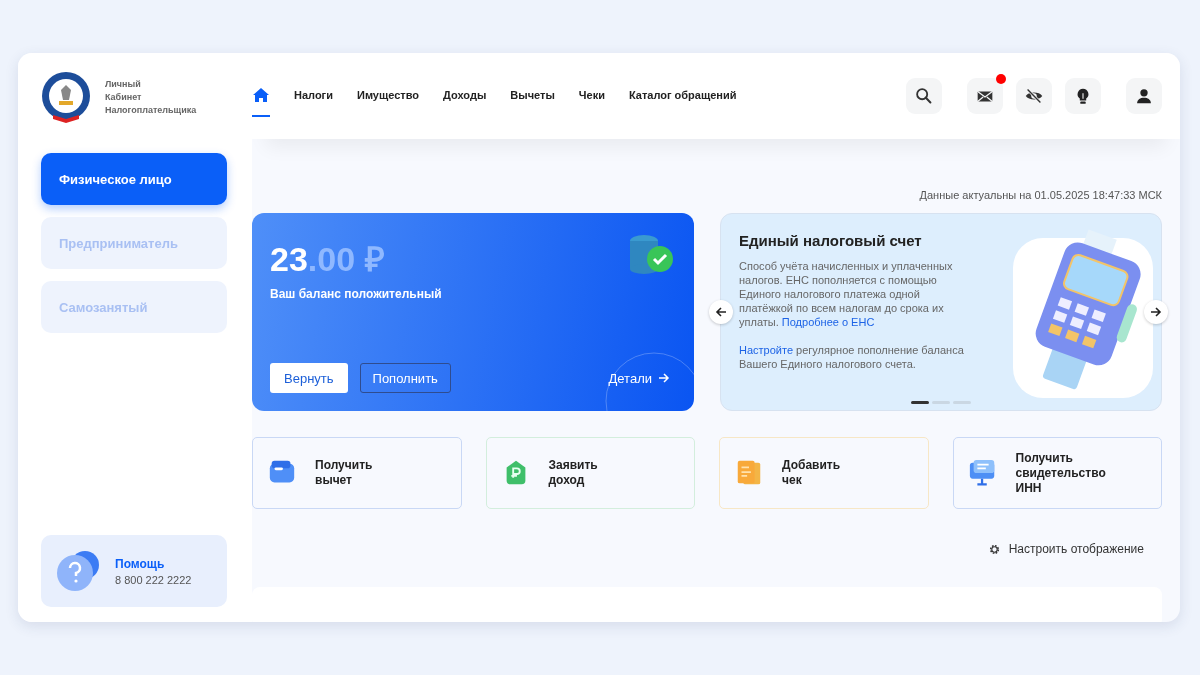 The height and width of the screenshot is (675, 1200). Describe the element at coordinates (465, 96) in the screenshot. I see `nav-tab: Доходы` at that location.